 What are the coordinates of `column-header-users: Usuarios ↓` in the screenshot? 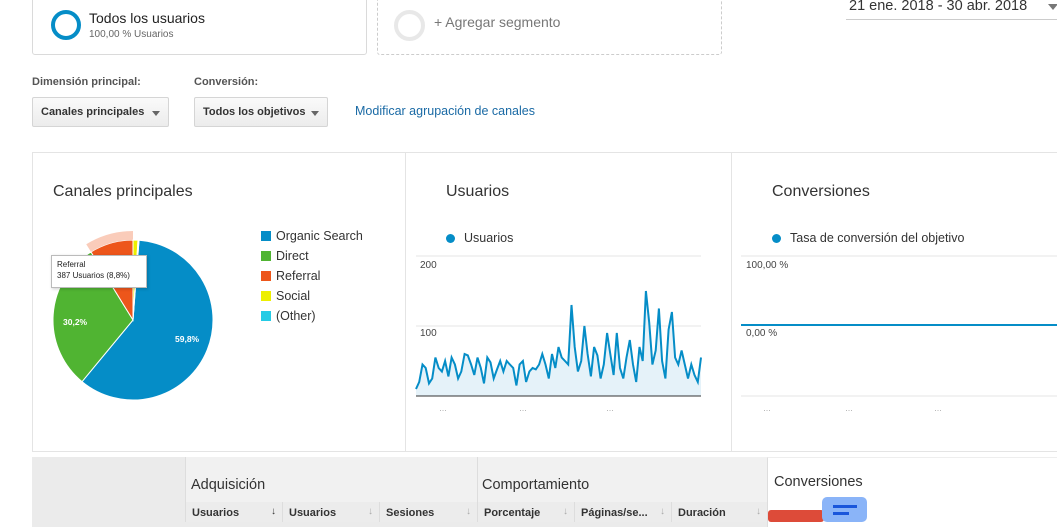 It's located at (233, 512).